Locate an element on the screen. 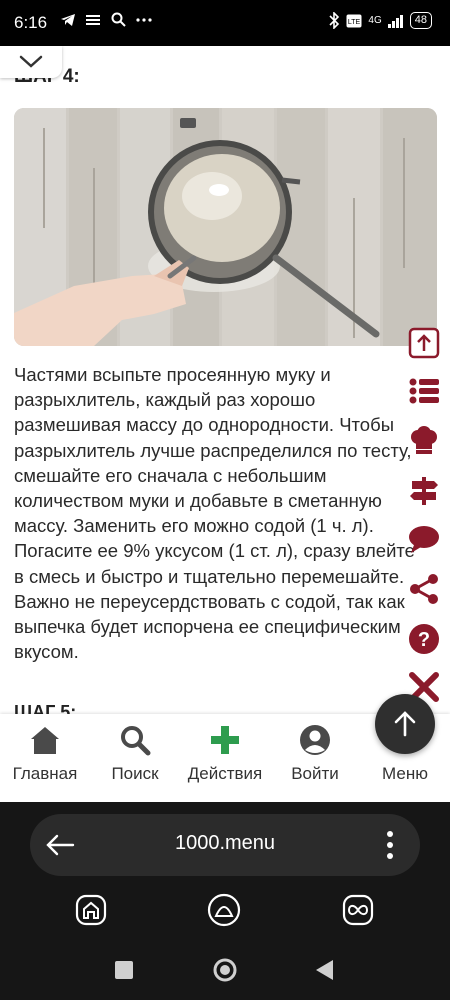 This screenshot has width=450, height=1000. nav-home: Главная is located at coordinates (47, 753).